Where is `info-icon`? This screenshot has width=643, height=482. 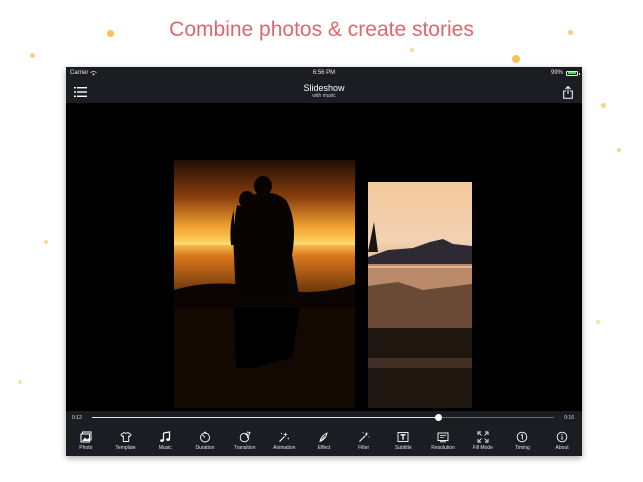 info-icon is located at coordinates (562, 436).